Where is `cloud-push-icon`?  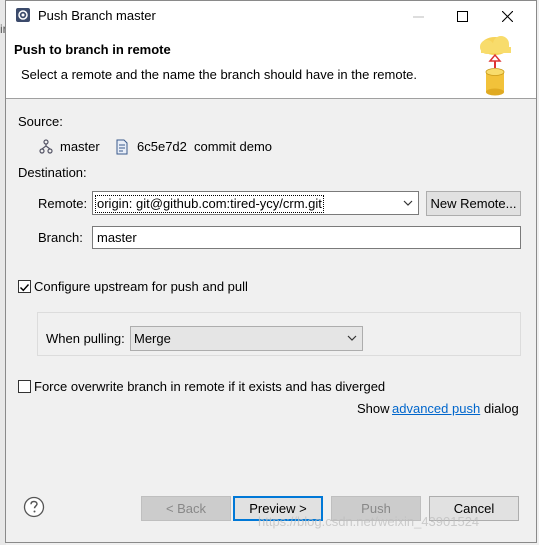
cloud-push-icon is located at coordinates (495, 64).